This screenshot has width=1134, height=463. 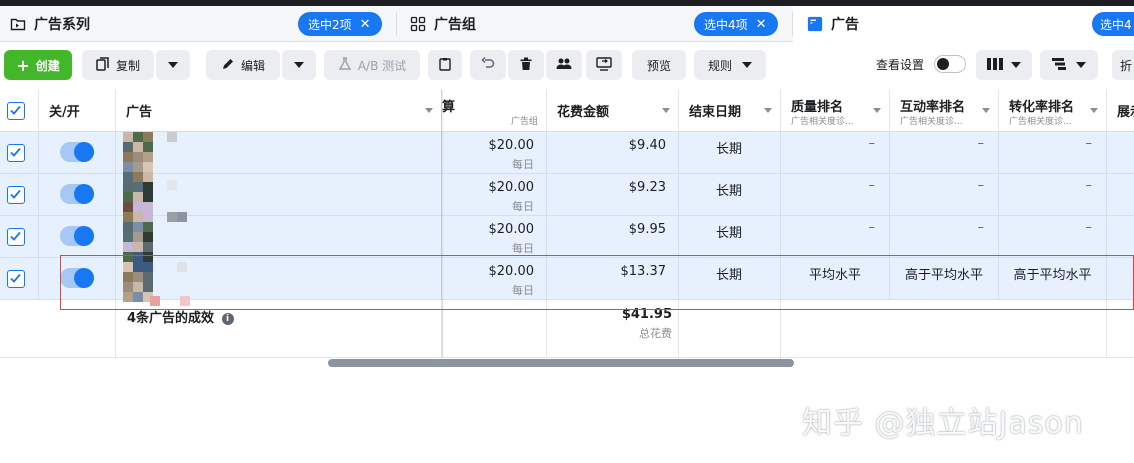 I want to click on header-amount-spent: 花费金额, so click(x=613, y=111).